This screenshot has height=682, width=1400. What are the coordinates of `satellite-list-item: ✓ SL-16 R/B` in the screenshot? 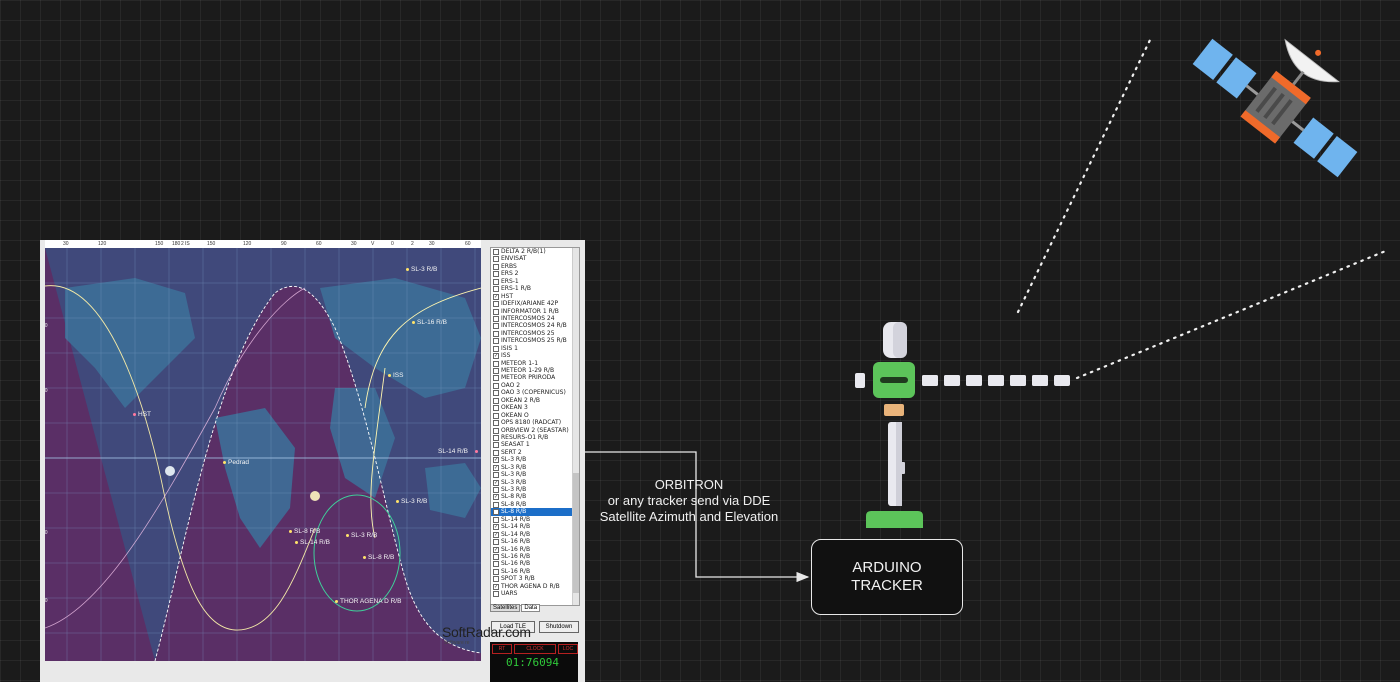 It's located at (535, 549).